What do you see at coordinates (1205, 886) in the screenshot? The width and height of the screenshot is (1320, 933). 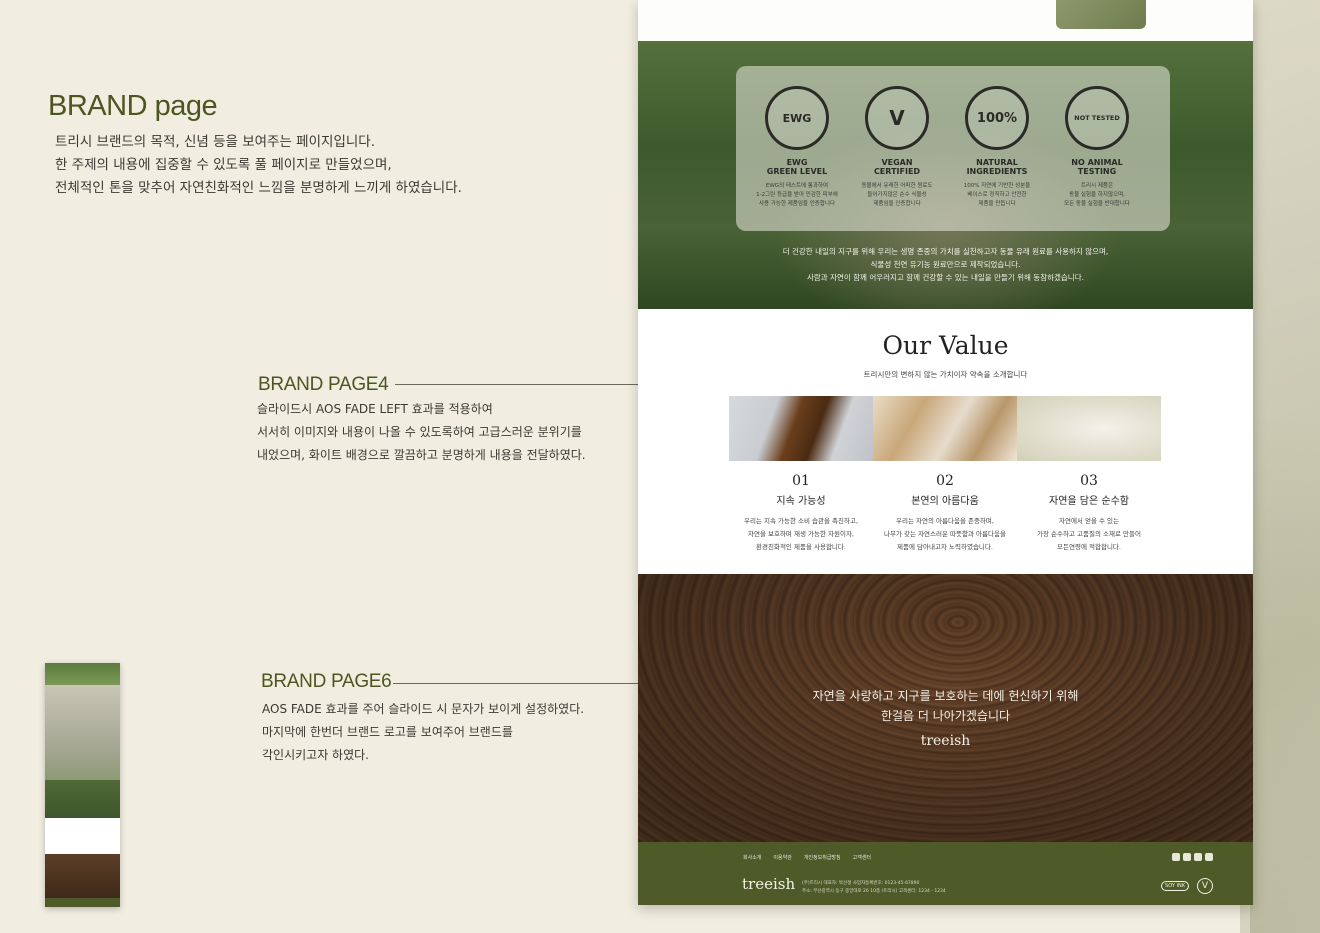 I see `vegan-badge-icon: V` at bounding box center [1205, 886].